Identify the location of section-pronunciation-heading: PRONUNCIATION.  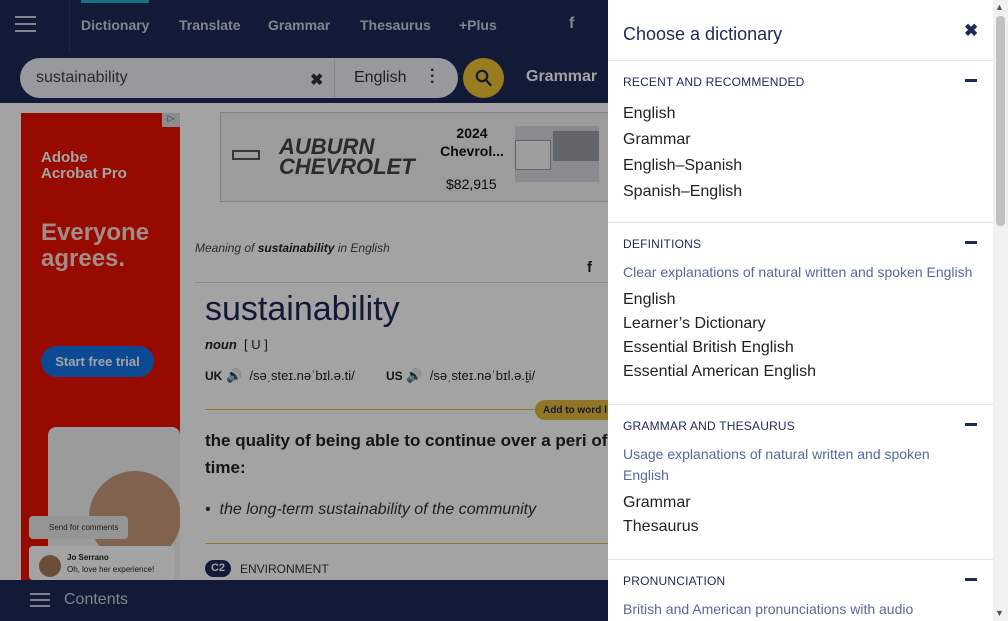
(674, 581).